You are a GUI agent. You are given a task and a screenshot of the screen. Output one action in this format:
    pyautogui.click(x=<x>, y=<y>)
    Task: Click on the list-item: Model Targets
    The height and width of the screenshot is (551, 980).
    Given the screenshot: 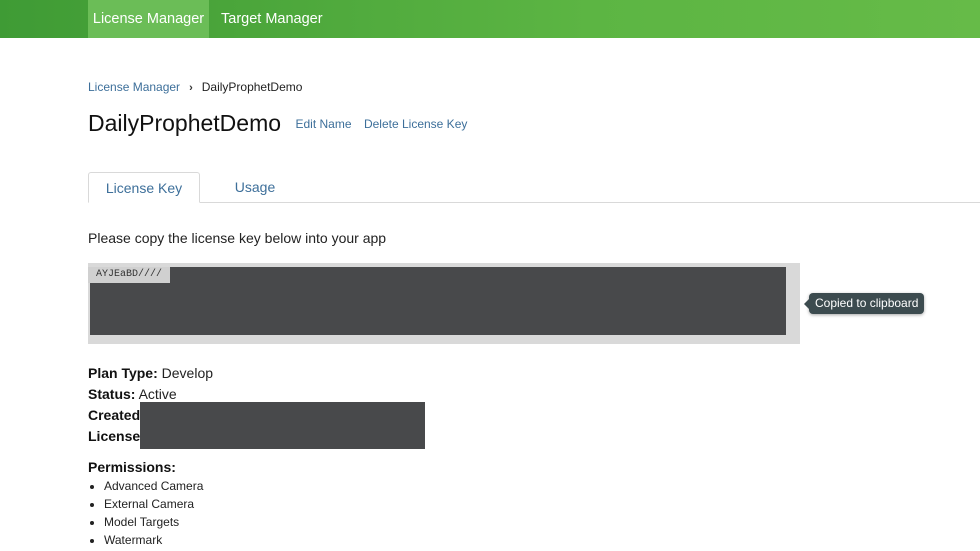 What is the action you would take?
    pyautogui.click(x=153, y=522)
    